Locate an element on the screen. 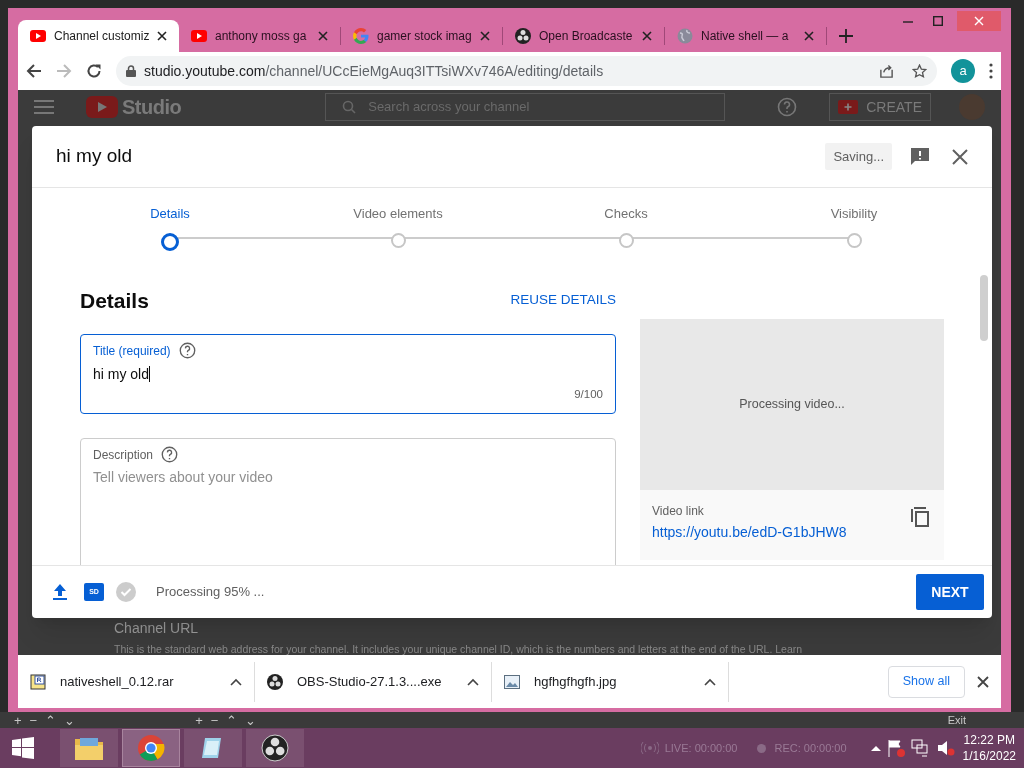 This screenshot has height=768, width=1024. scrollbar-thumb is located at coordinates (984, 308).